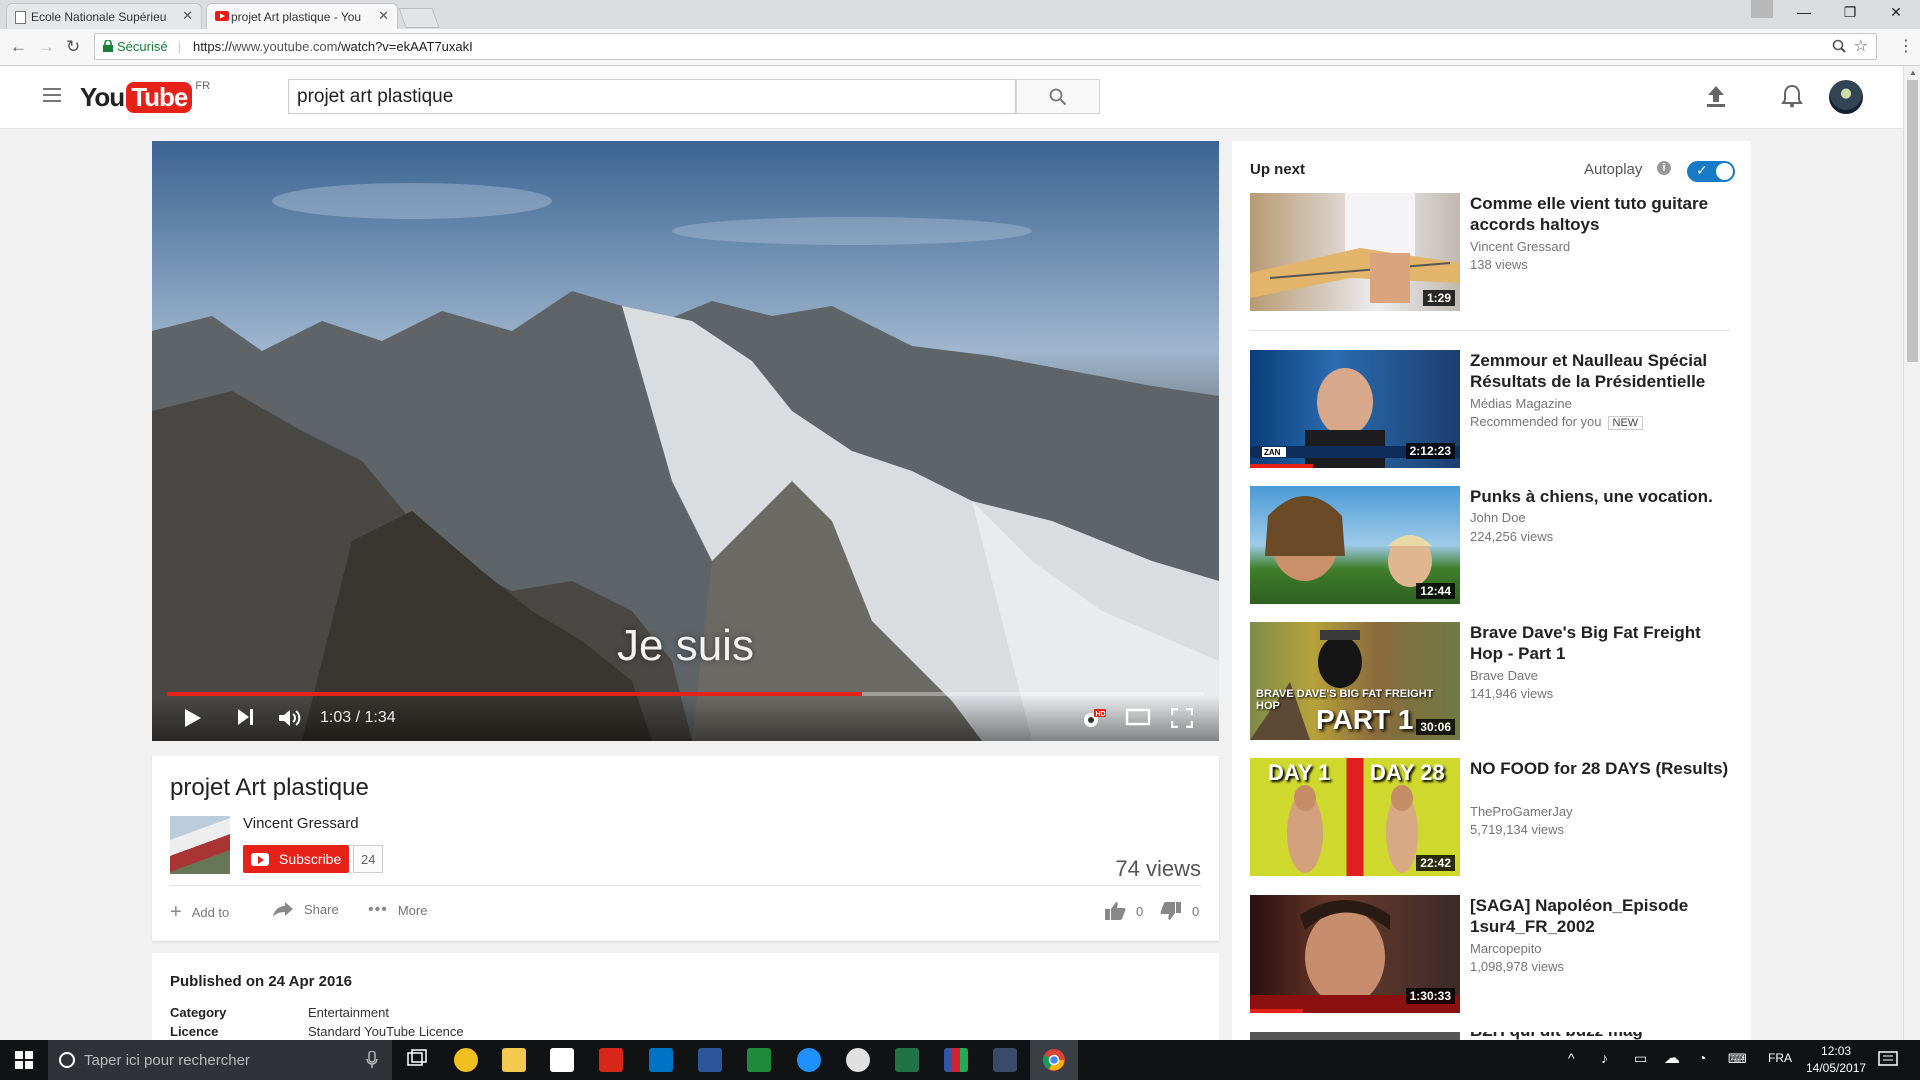  What do you see at coordinates (759, 1060) in the screenshot?
I see `money-app-icon` at bounding box center [759, 1060].